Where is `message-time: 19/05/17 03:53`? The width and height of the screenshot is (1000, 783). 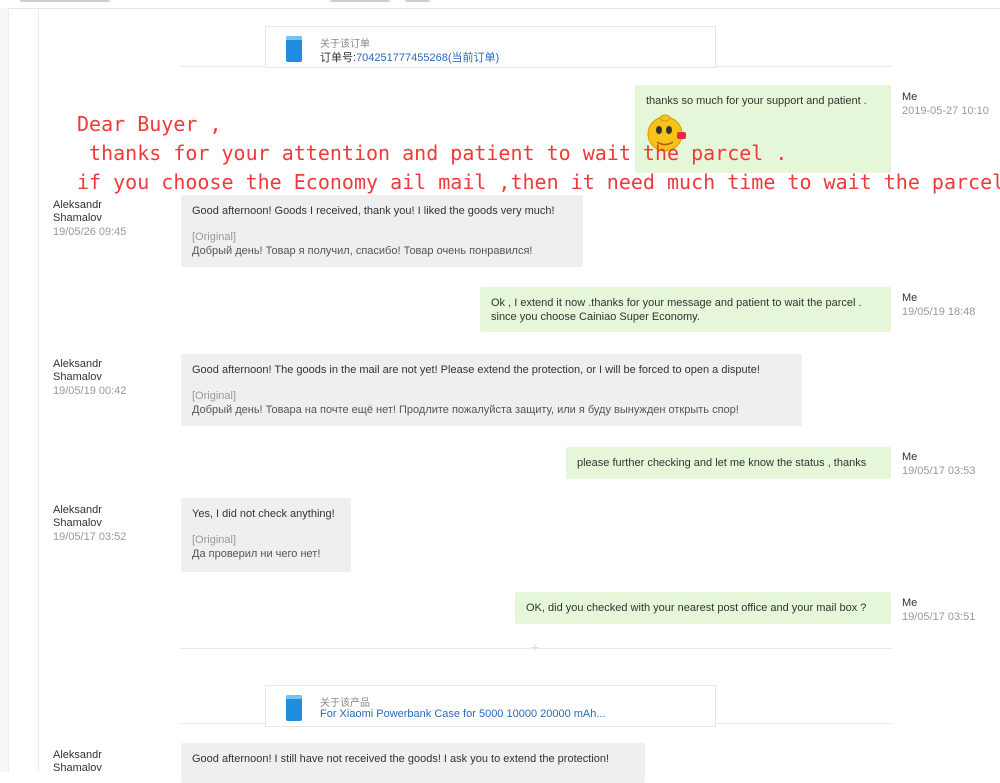 message-time: 19/05/17 03:53 is located at coordinates (939, 471).